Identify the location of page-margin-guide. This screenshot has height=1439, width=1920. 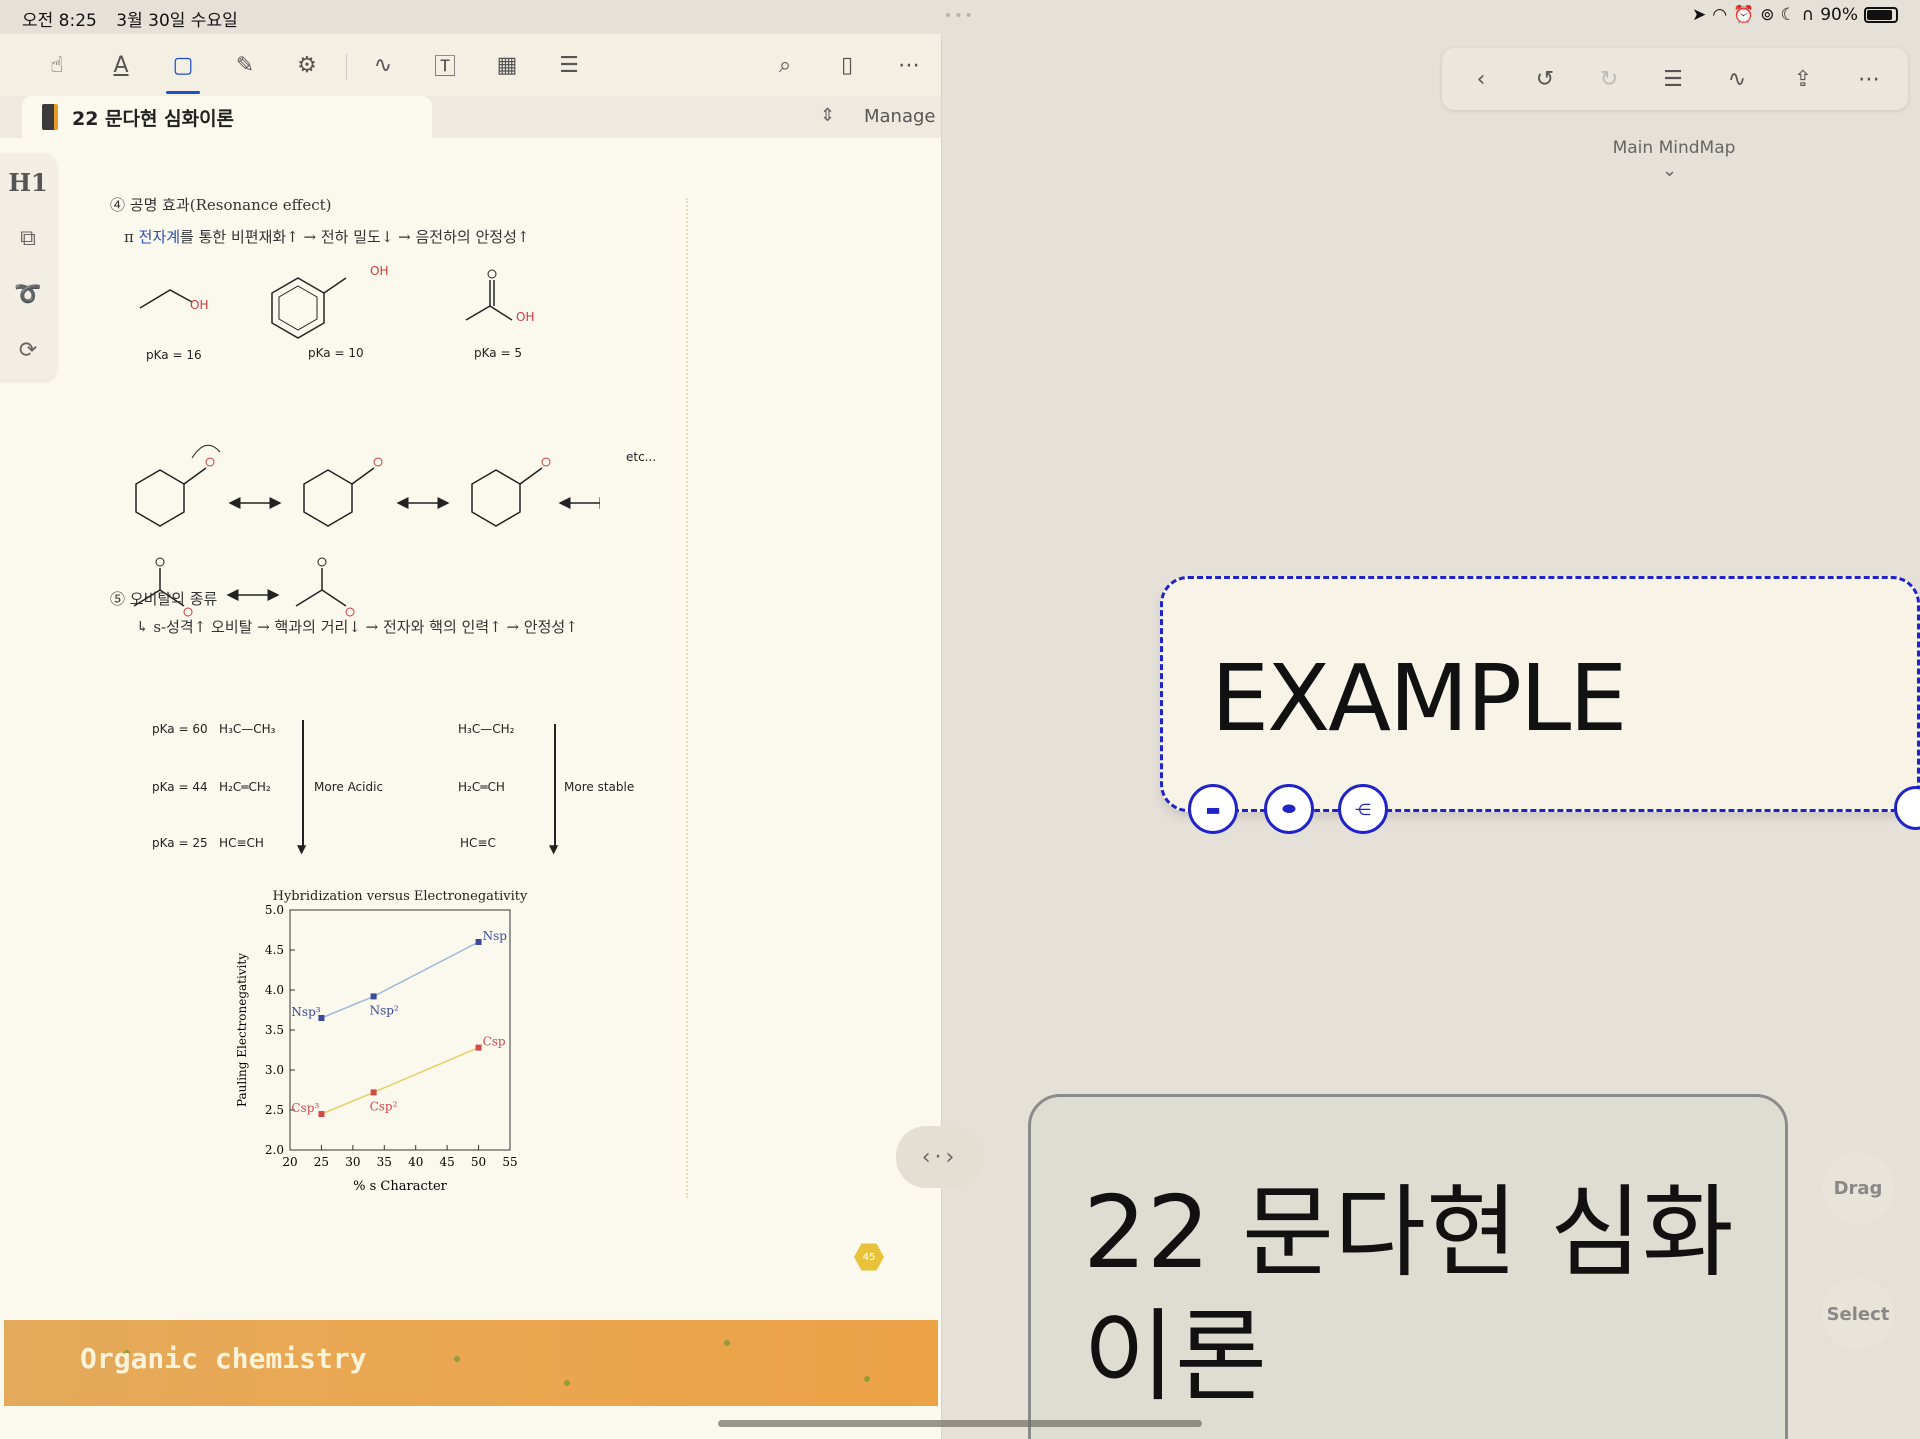
(687, 698).